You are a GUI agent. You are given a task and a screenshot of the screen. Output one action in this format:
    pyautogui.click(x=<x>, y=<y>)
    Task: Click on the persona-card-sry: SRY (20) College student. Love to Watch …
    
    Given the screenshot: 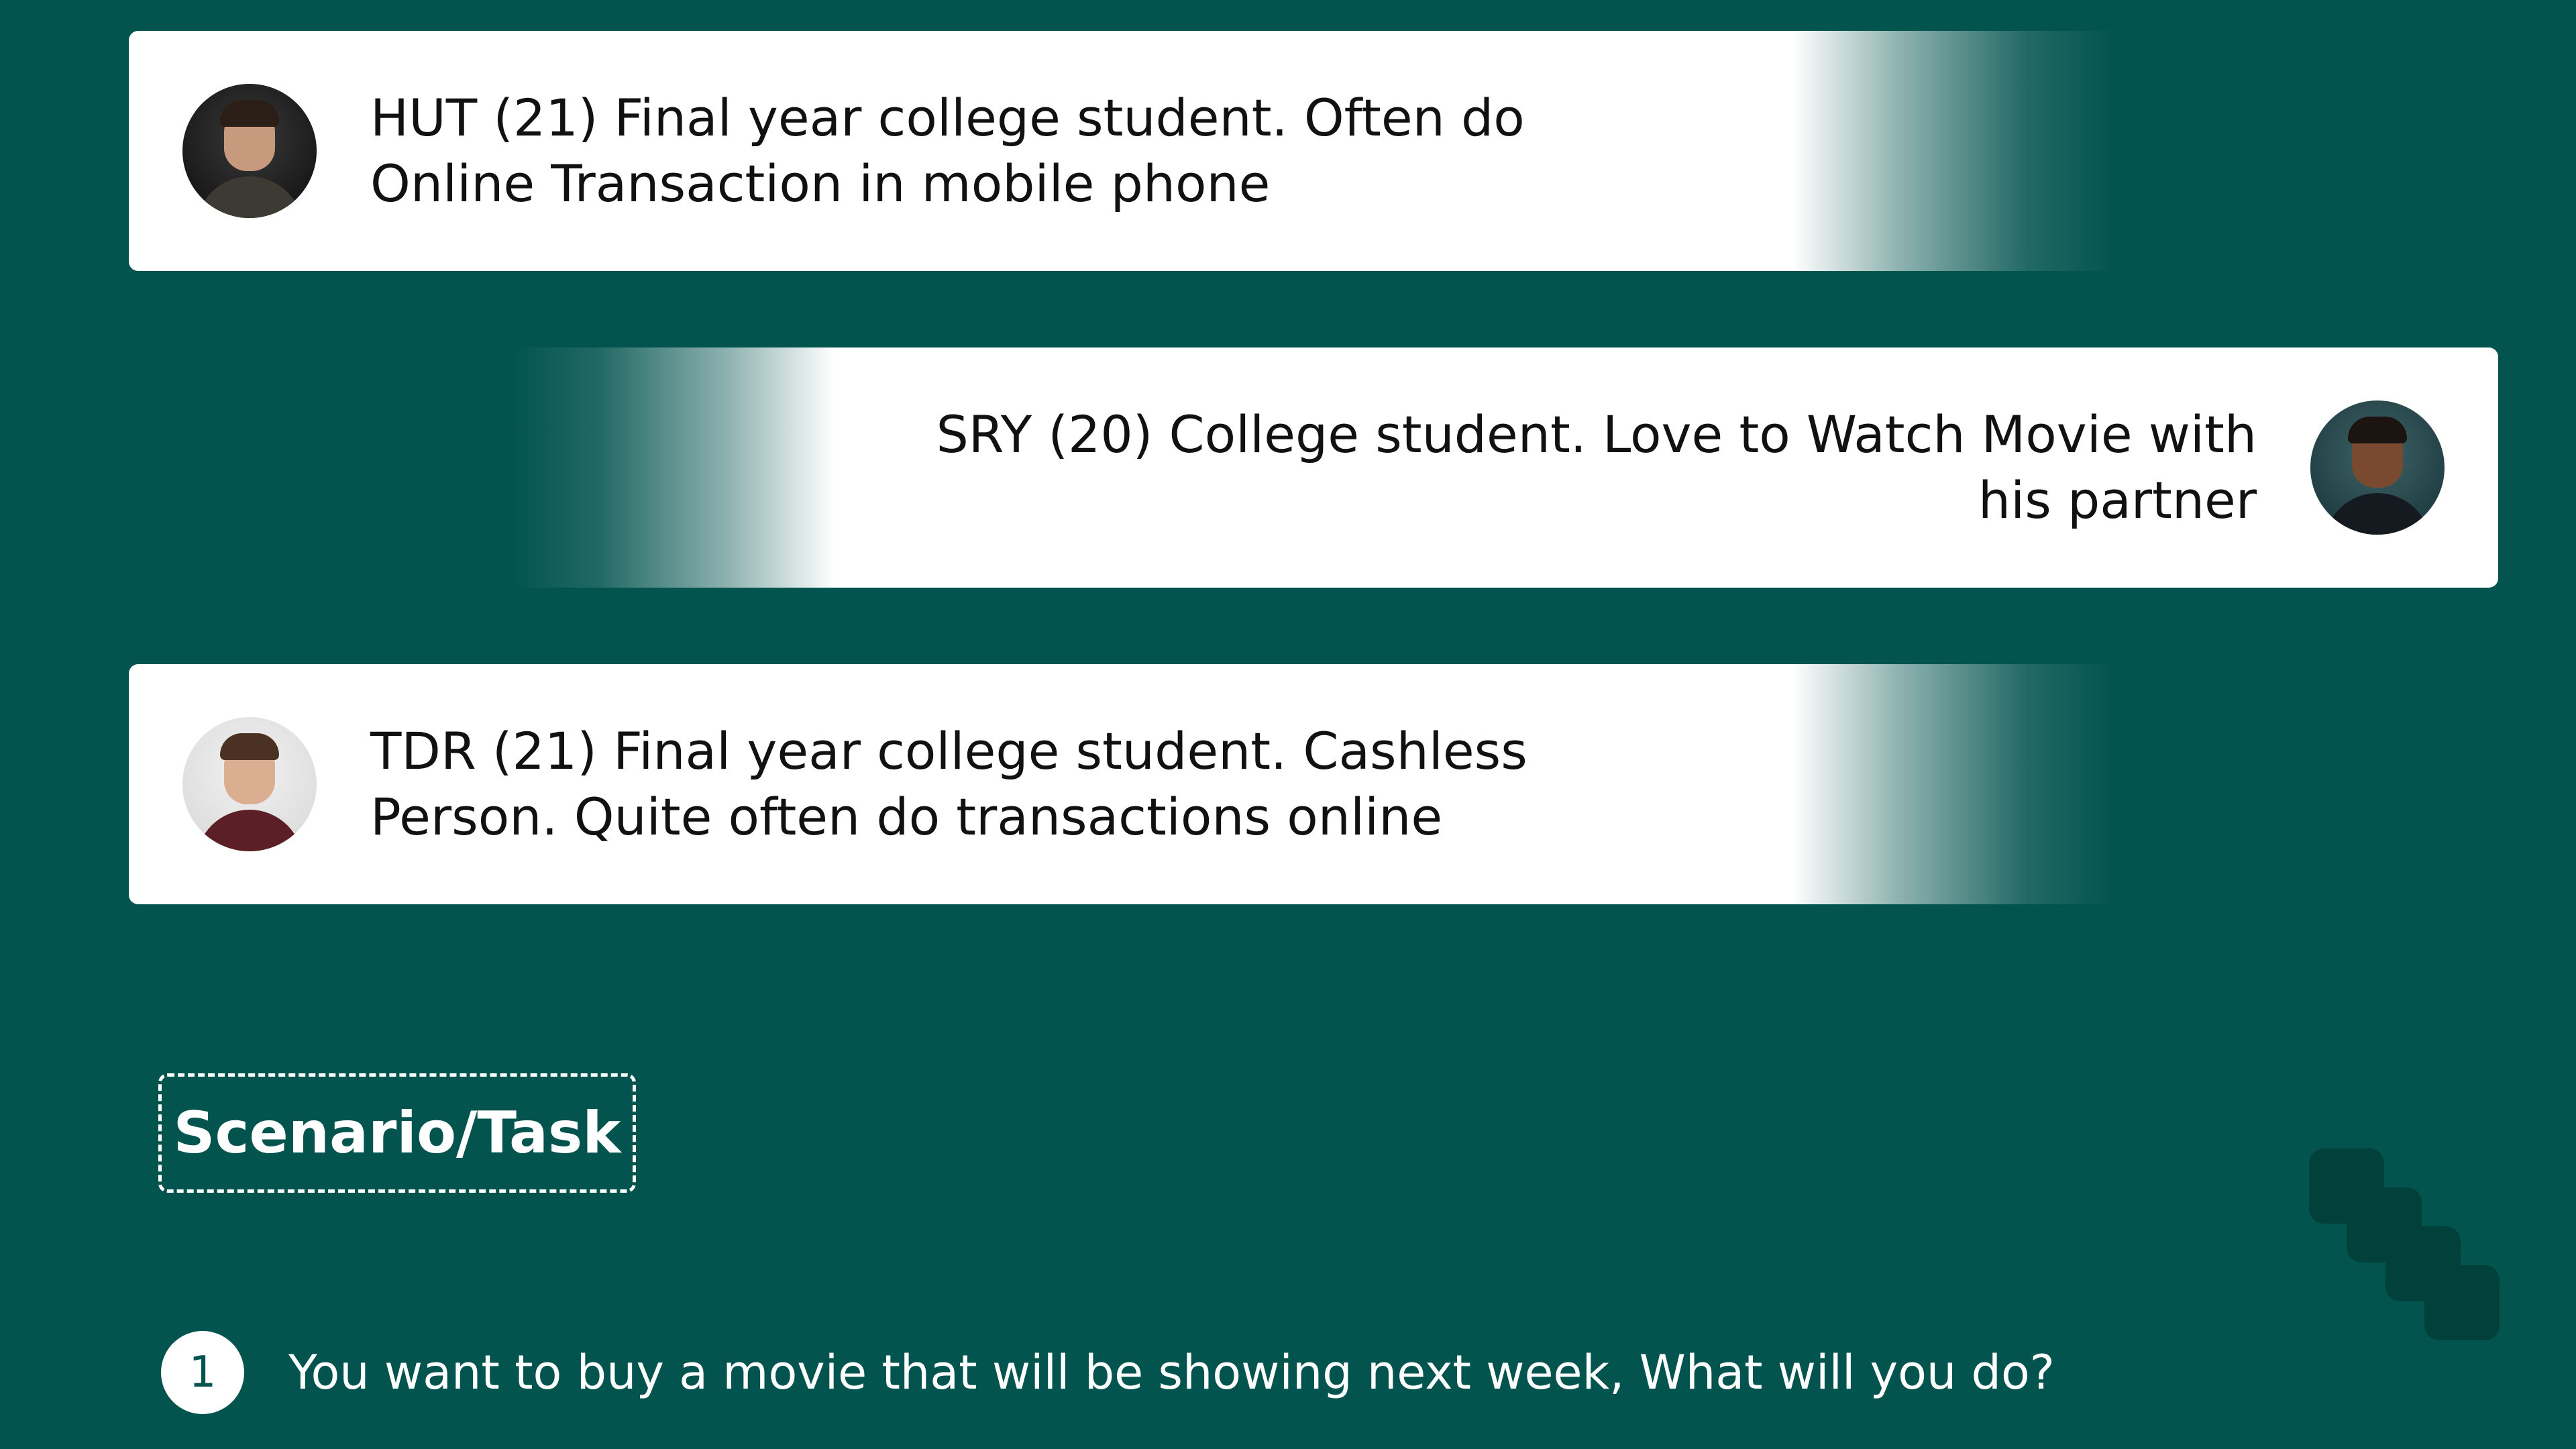 What is the action you would take?
    pyautogui.click(x=1428, y=467)
    